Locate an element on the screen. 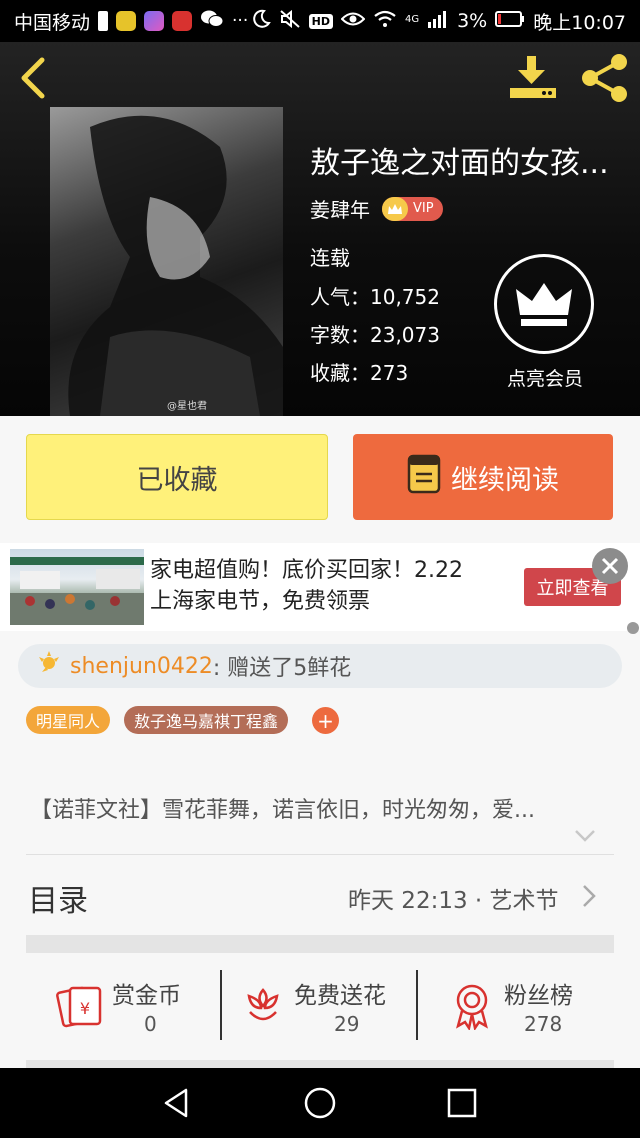  popularity-stat: 人气：10,752 is located at coordinates (375, 295).